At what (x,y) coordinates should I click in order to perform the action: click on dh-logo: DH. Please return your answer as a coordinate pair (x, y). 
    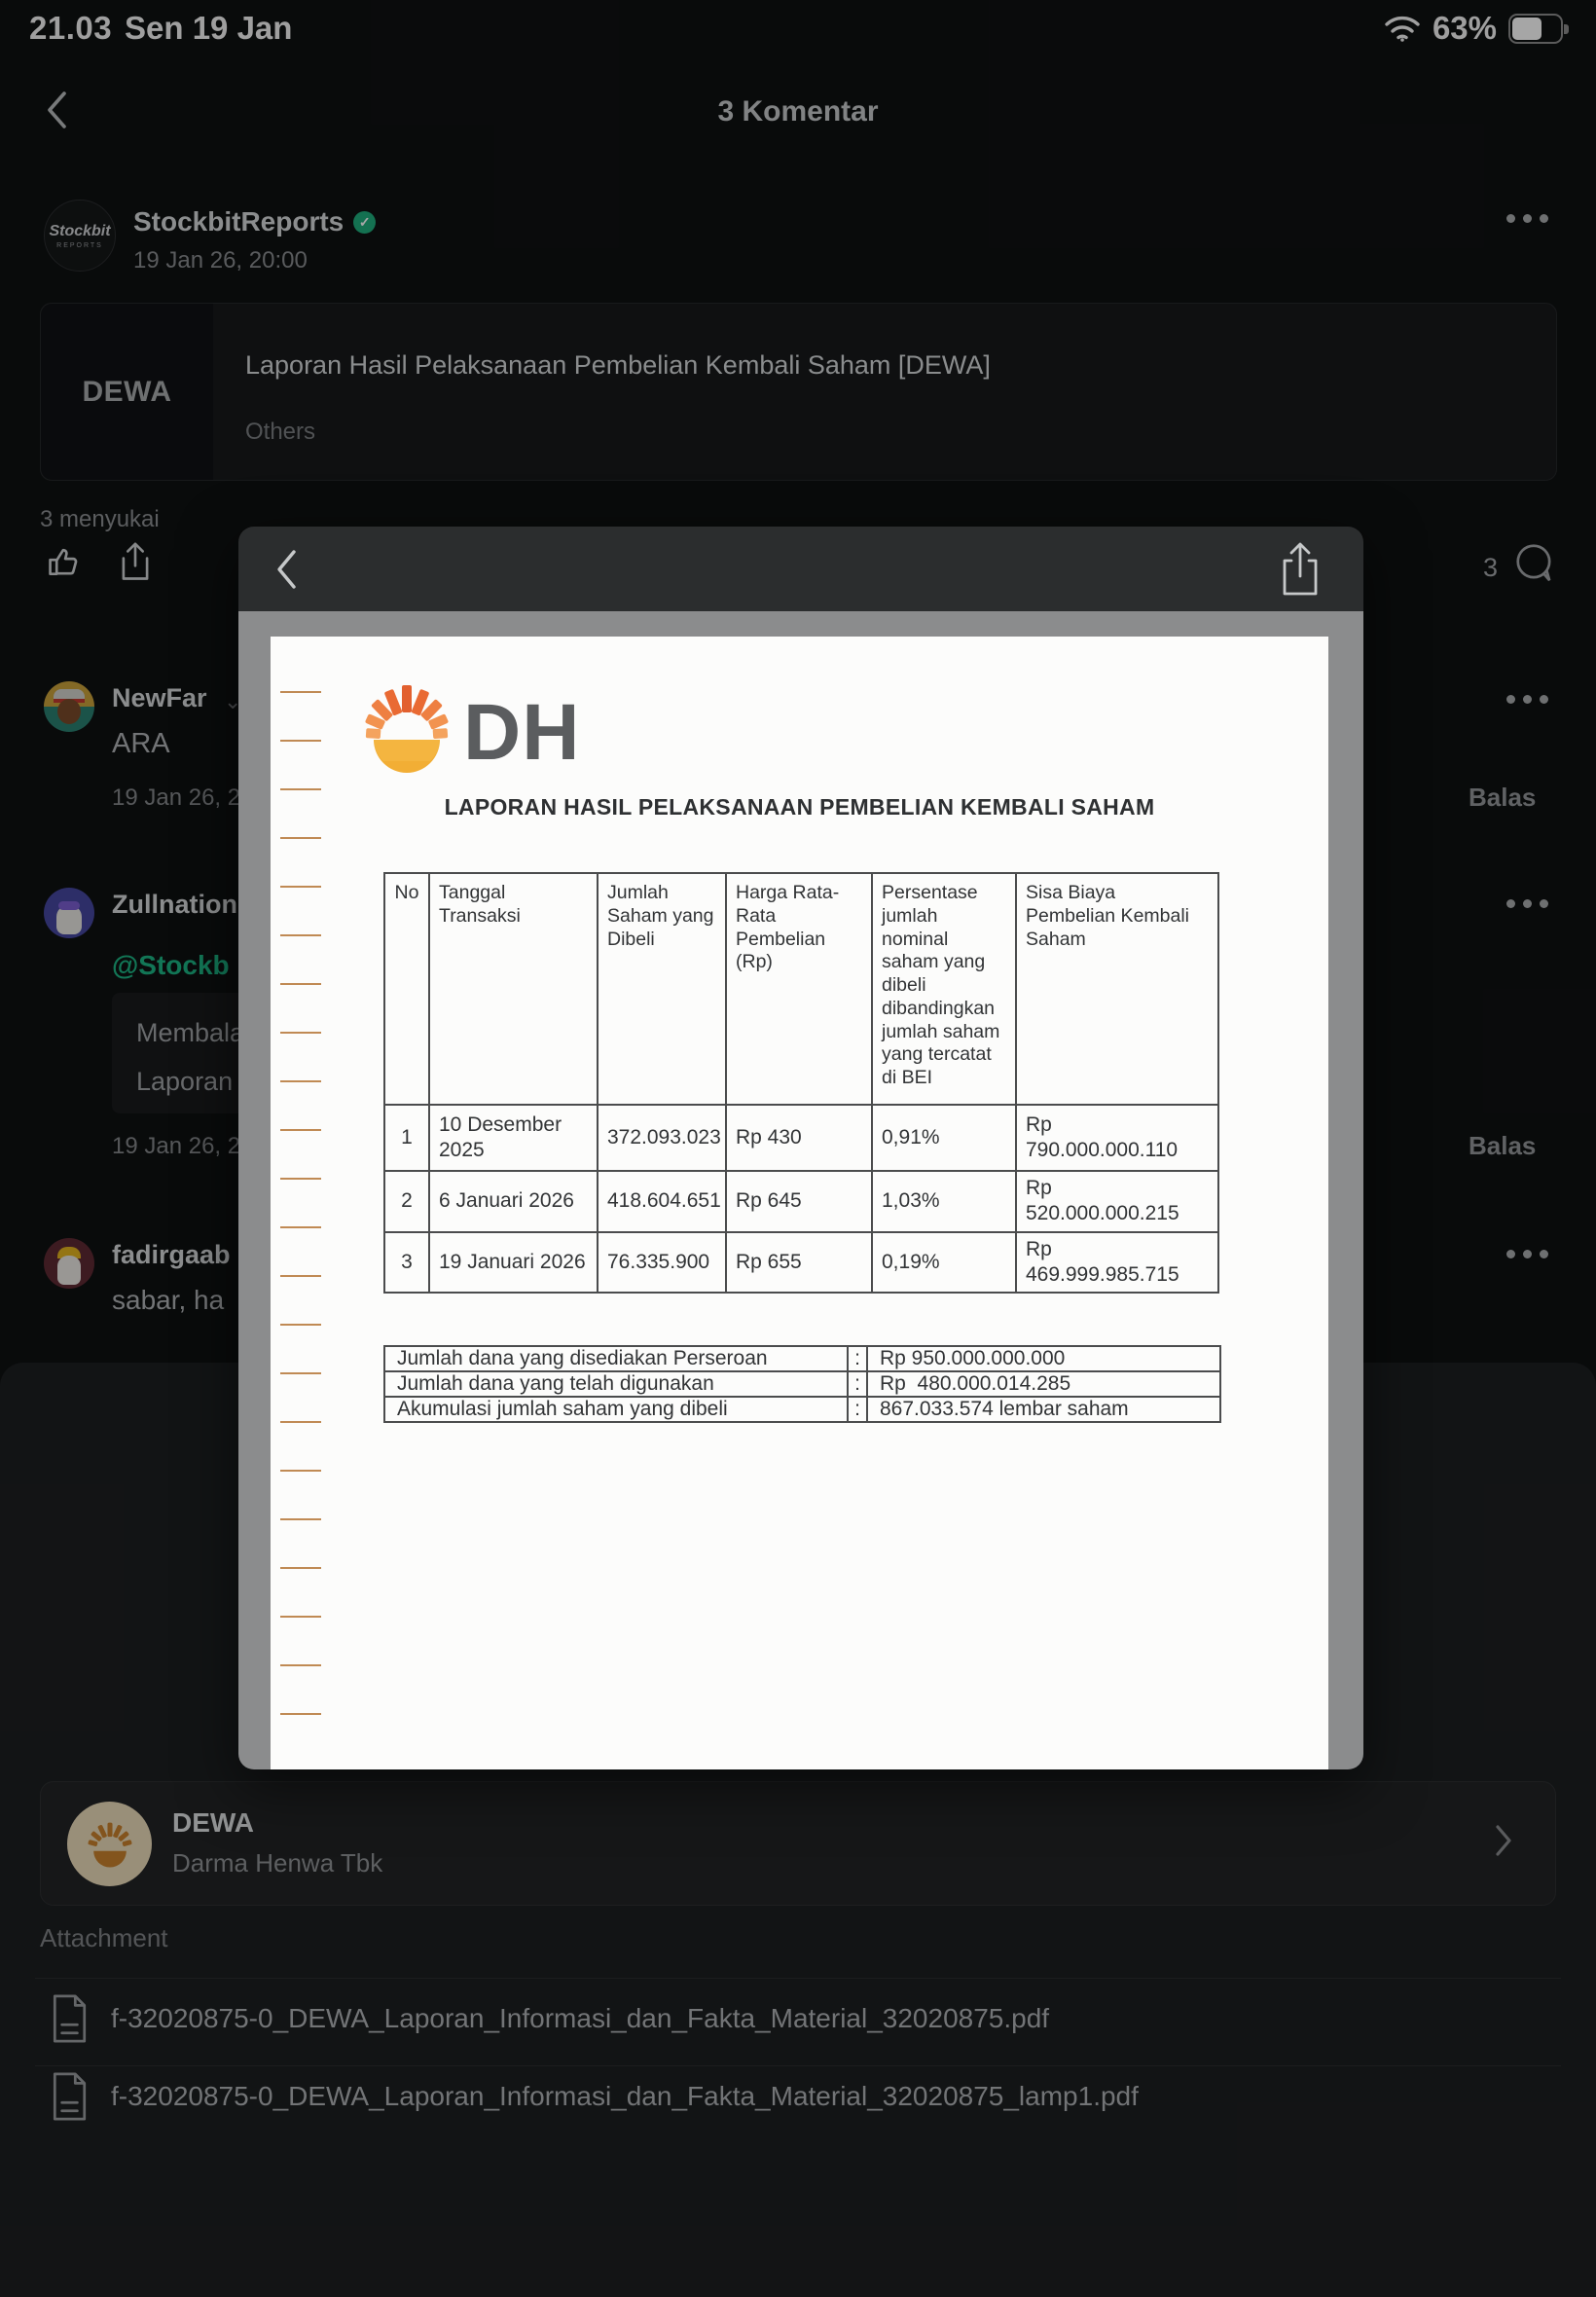
    Looking at the image, I should click on (469, 732).